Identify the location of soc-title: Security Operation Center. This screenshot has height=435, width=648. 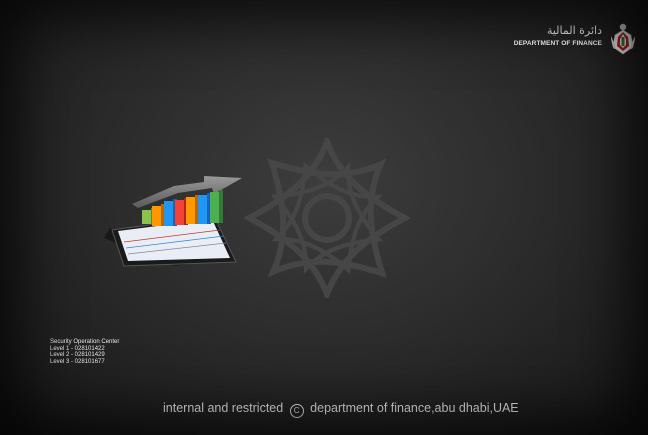
(85, 342).